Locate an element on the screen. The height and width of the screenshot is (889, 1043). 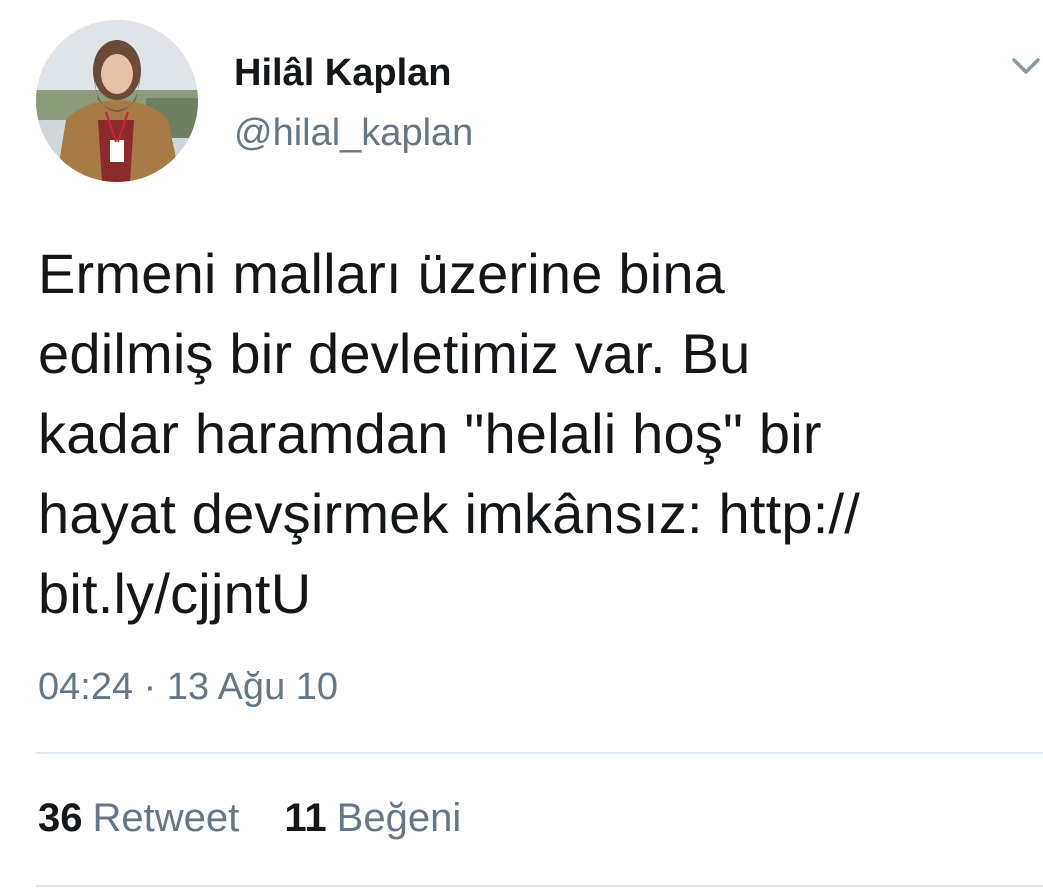
user-handle: @hilal_kaplan is located at coordinates (353, 133).